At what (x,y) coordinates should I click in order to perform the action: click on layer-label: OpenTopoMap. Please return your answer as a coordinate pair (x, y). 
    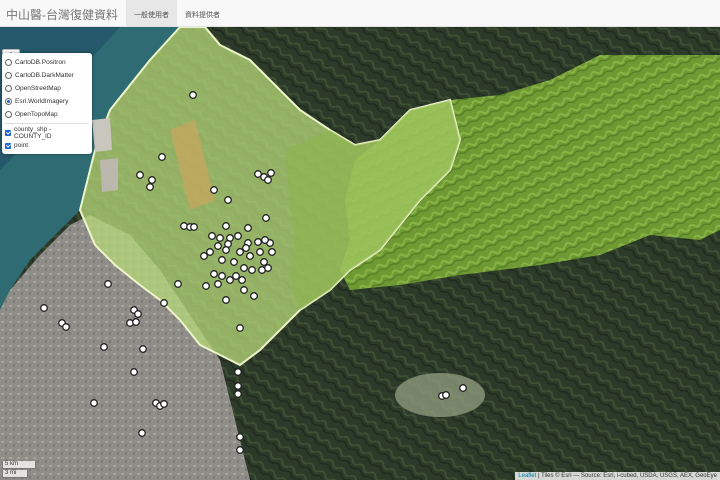
    Looking at the image, I should click on (36, 114).